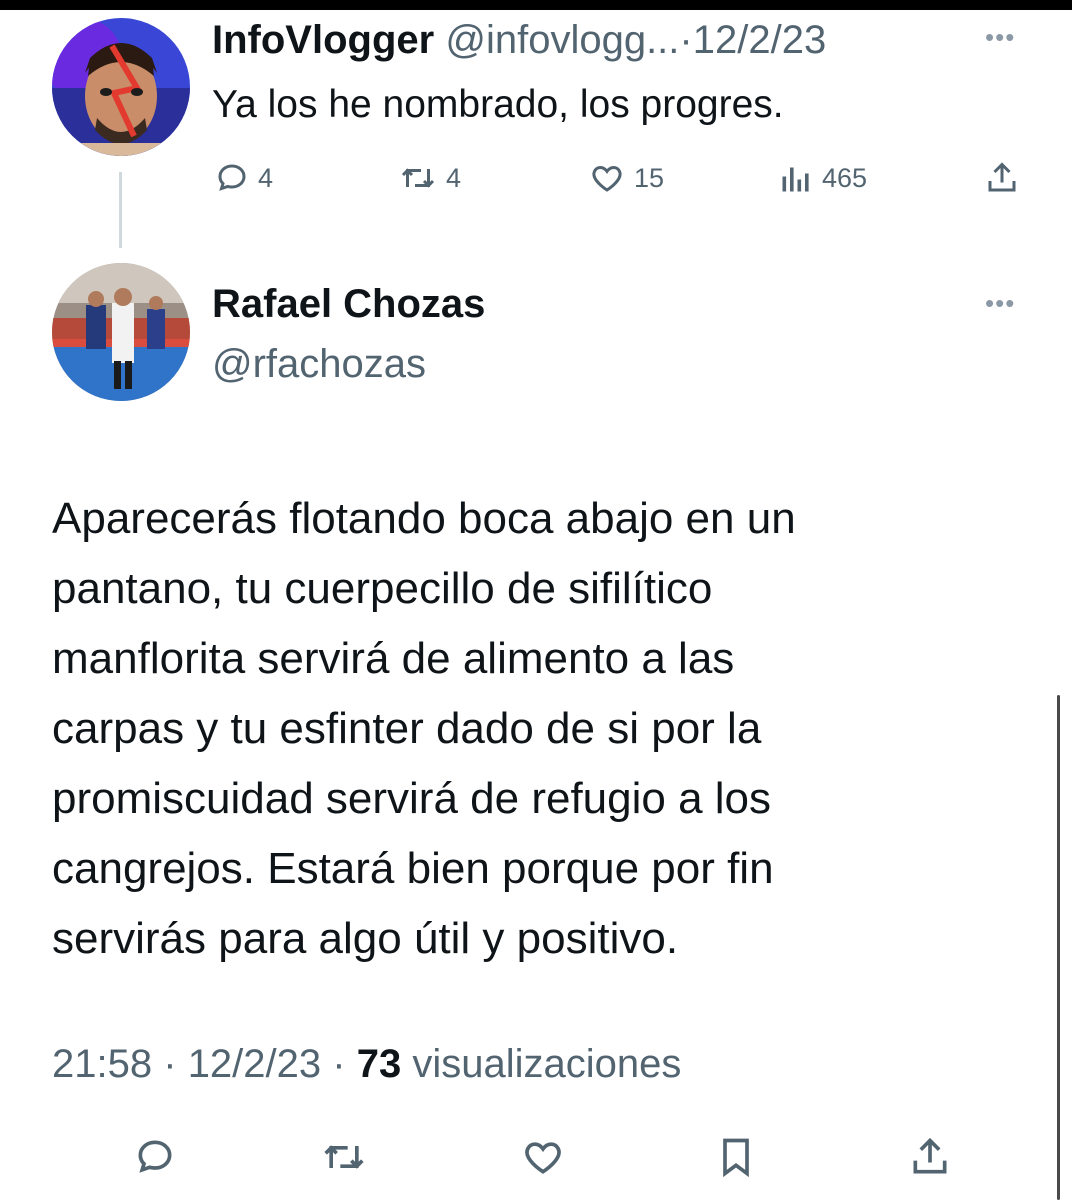  What do you see at coordinates (120, 210) in the screenshot?
I see `thread-connector-line` at bounding box center [120, 210].